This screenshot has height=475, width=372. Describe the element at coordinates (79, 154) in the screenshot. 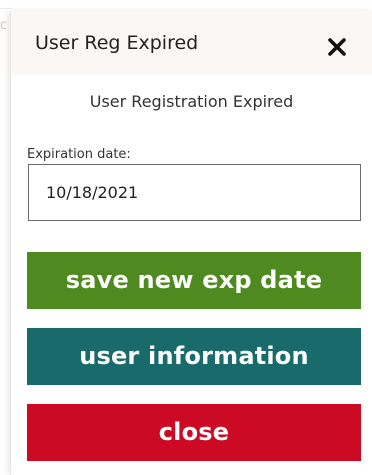

I see `expiration-date-label: Expiration date:` at that location.